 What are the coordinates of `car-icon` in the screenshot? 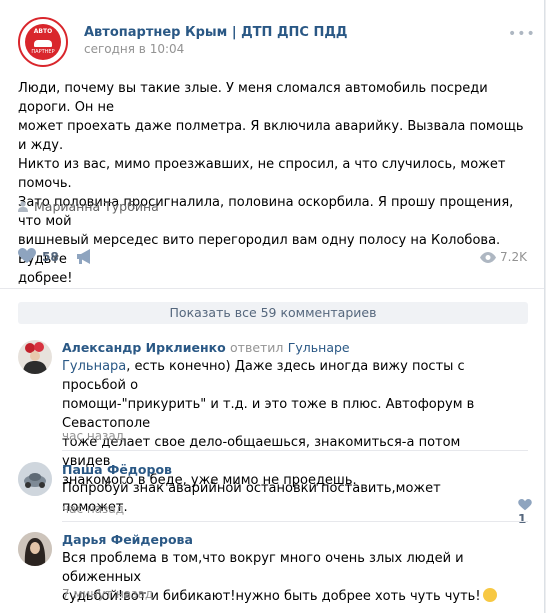 It's located at (43, 43).